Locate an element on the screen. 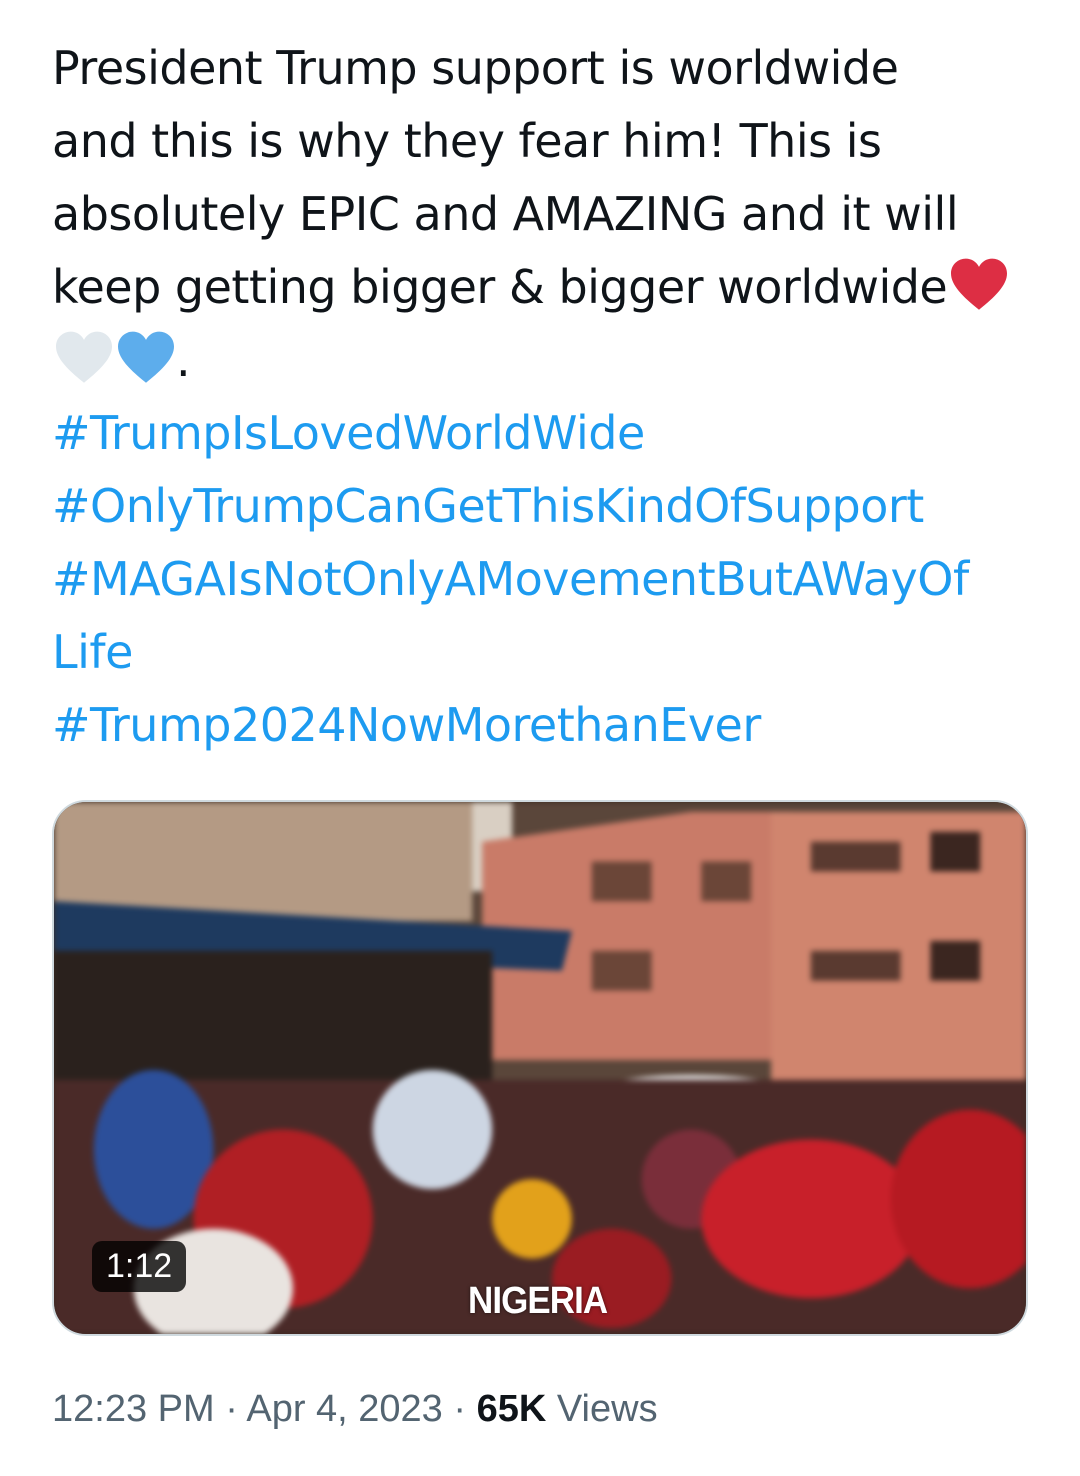 The height and width of the screenshot is (1476, 1080). video-duration-badge: 1:12 is located at coordinates (139, 1266).